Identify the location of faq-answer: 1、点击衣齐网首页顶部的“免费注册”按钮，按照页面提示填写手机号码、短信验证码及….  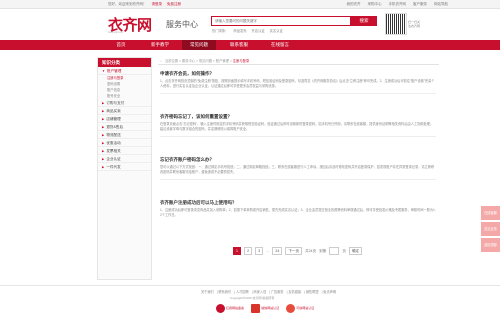
(297, 83).